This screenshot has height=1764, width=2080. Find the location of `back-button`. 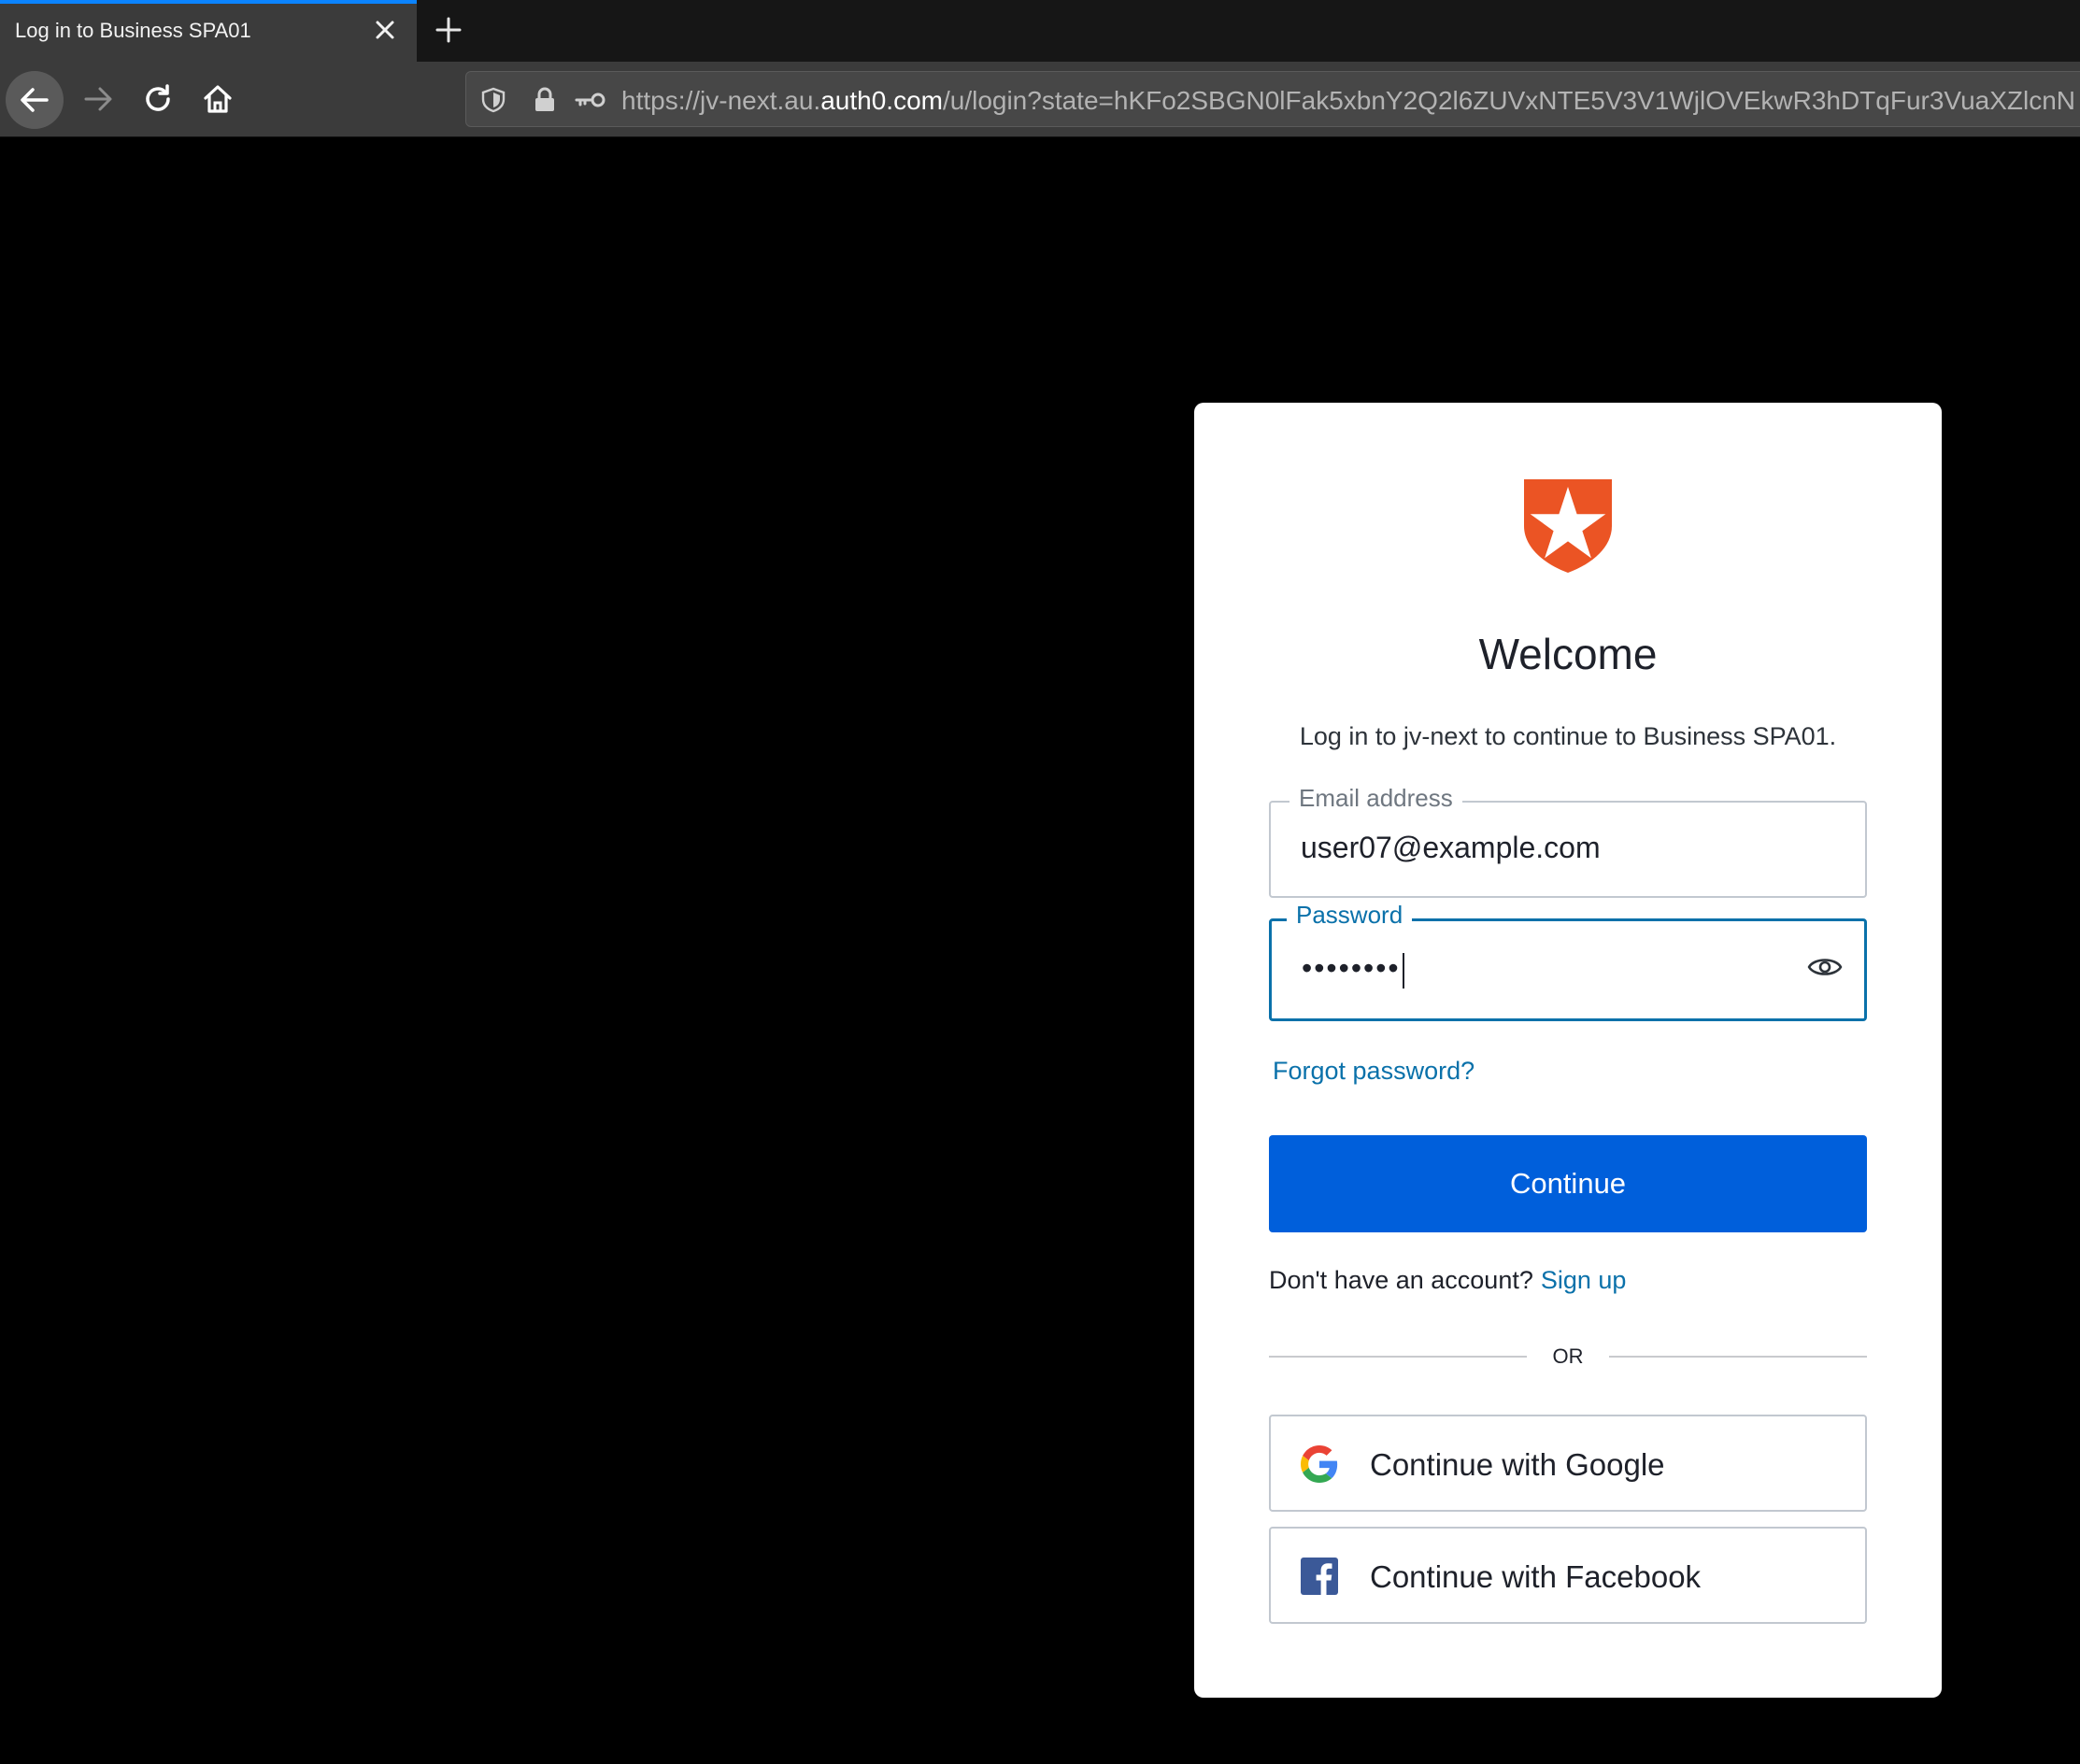

back-button is located at coordinates (35, 100).